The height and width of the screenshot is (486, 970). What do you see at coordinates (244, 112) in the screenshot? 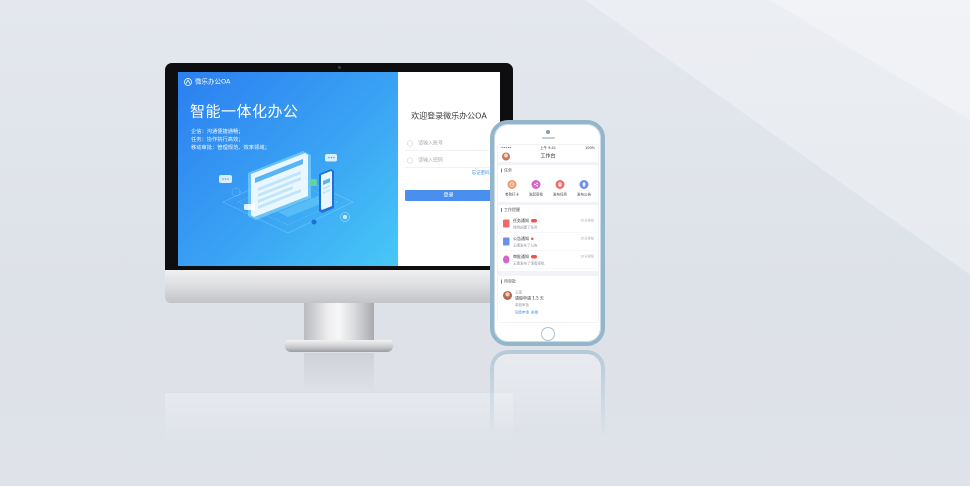
I see `hero-headline: 智能一体化办公` at bounding box center [244, 112].